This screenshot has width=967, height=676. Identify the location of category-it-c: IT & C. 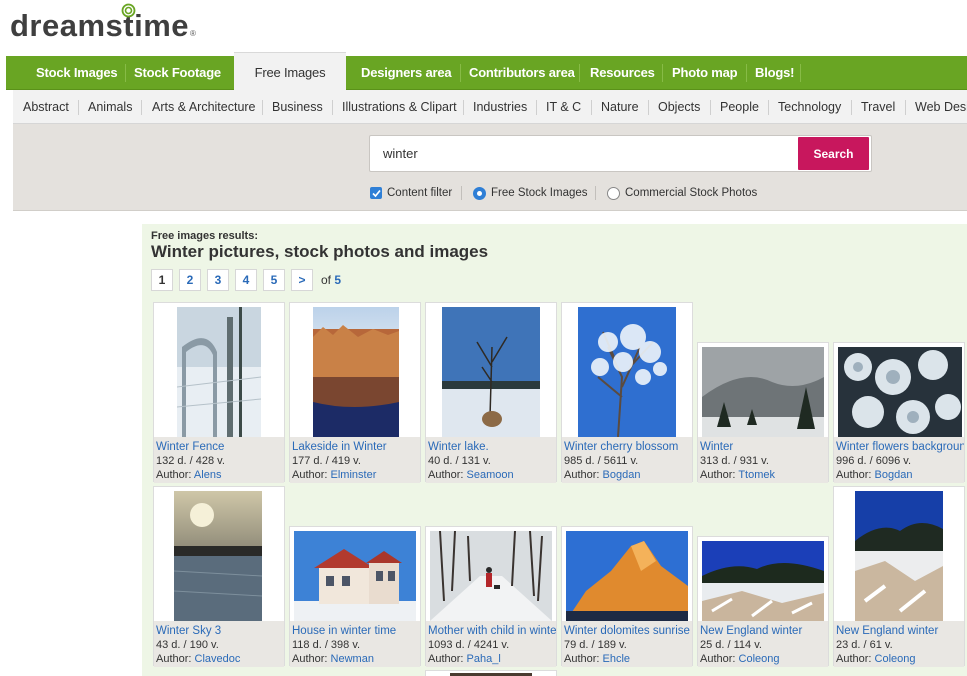
(563, 106).